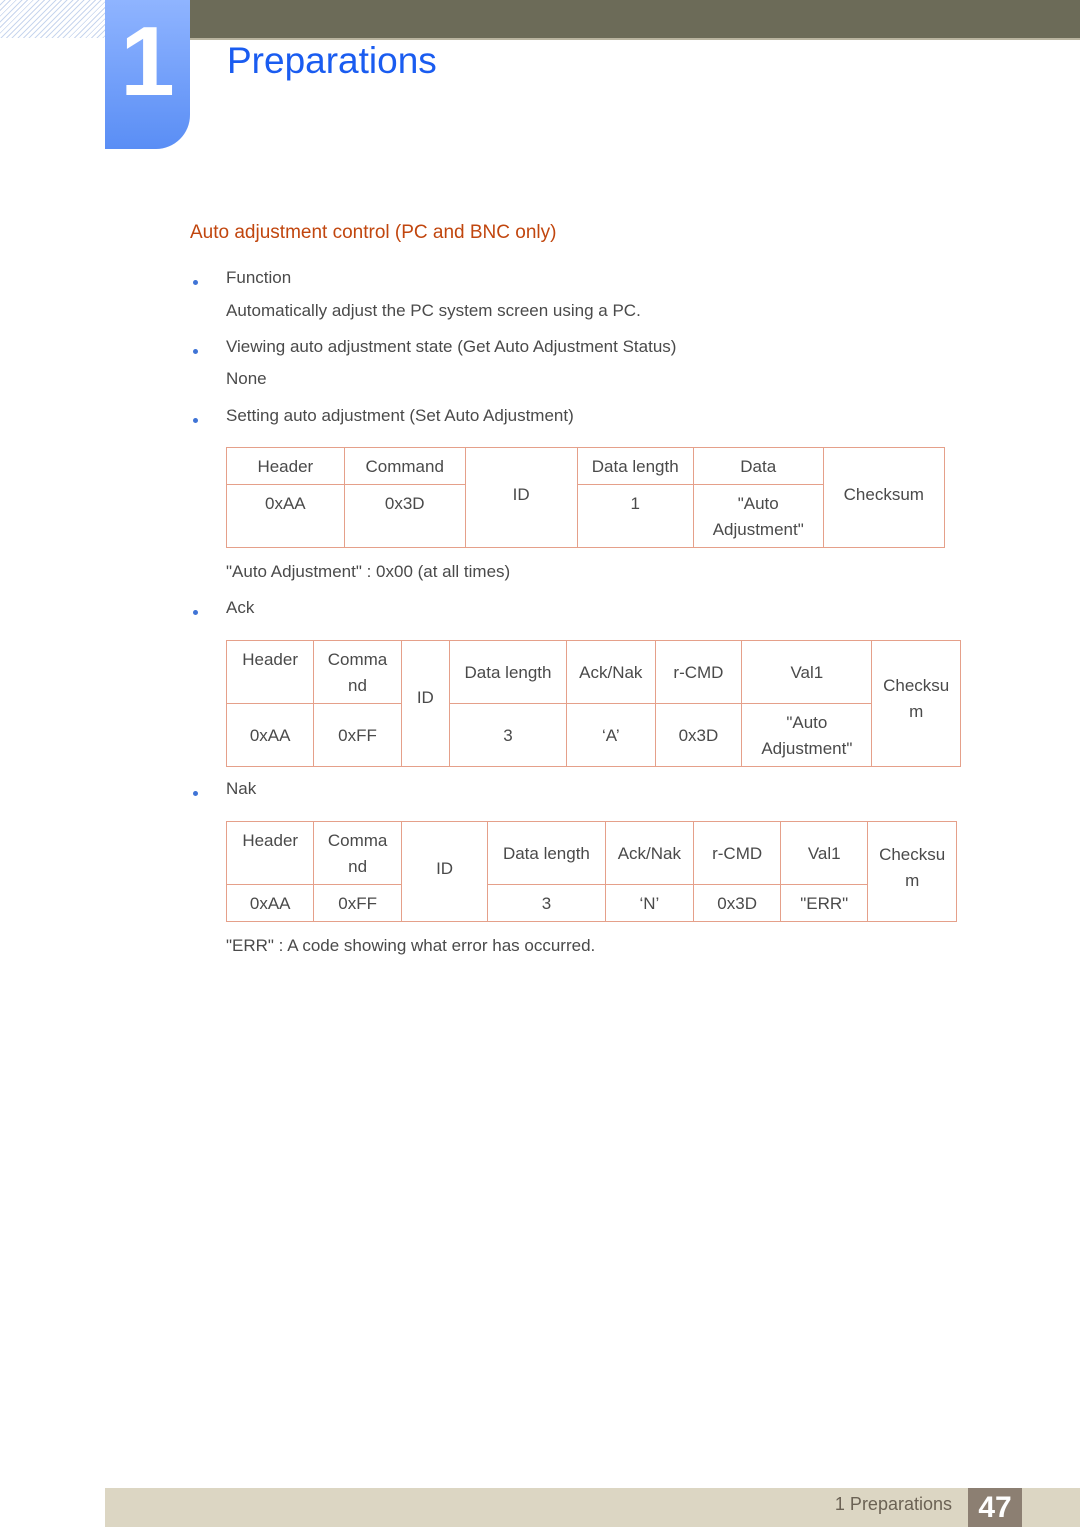 The width and height of the screenshot is (1080, 1527). Describe the element at coordinates (246, 378) in the screenshot. I see `item-get-status-detail: None` at that location.